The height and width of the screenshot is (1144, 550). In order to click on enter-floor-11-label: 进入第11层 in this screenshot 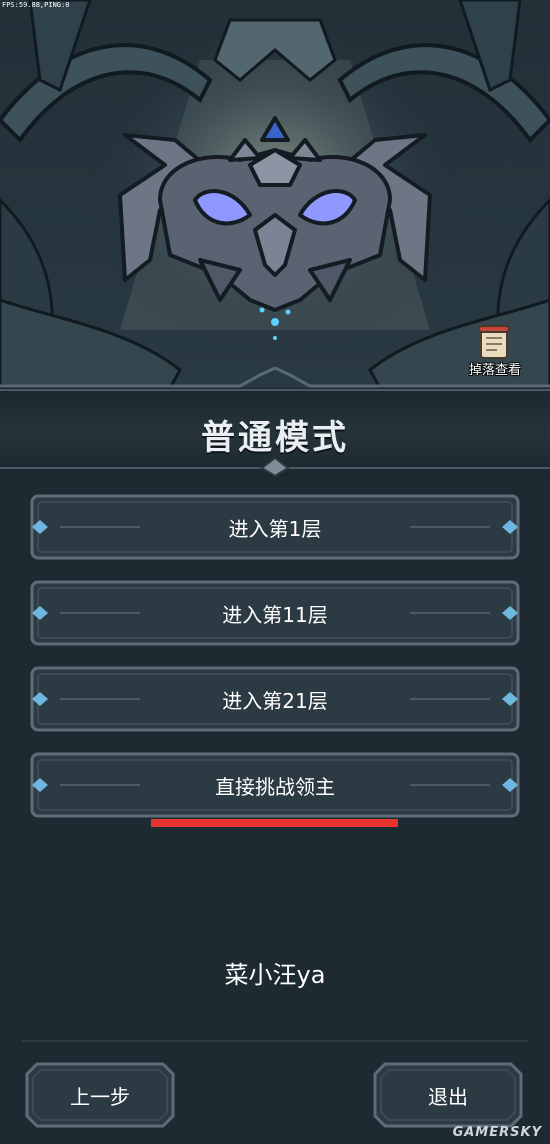, I will do `click(275, 614)`.